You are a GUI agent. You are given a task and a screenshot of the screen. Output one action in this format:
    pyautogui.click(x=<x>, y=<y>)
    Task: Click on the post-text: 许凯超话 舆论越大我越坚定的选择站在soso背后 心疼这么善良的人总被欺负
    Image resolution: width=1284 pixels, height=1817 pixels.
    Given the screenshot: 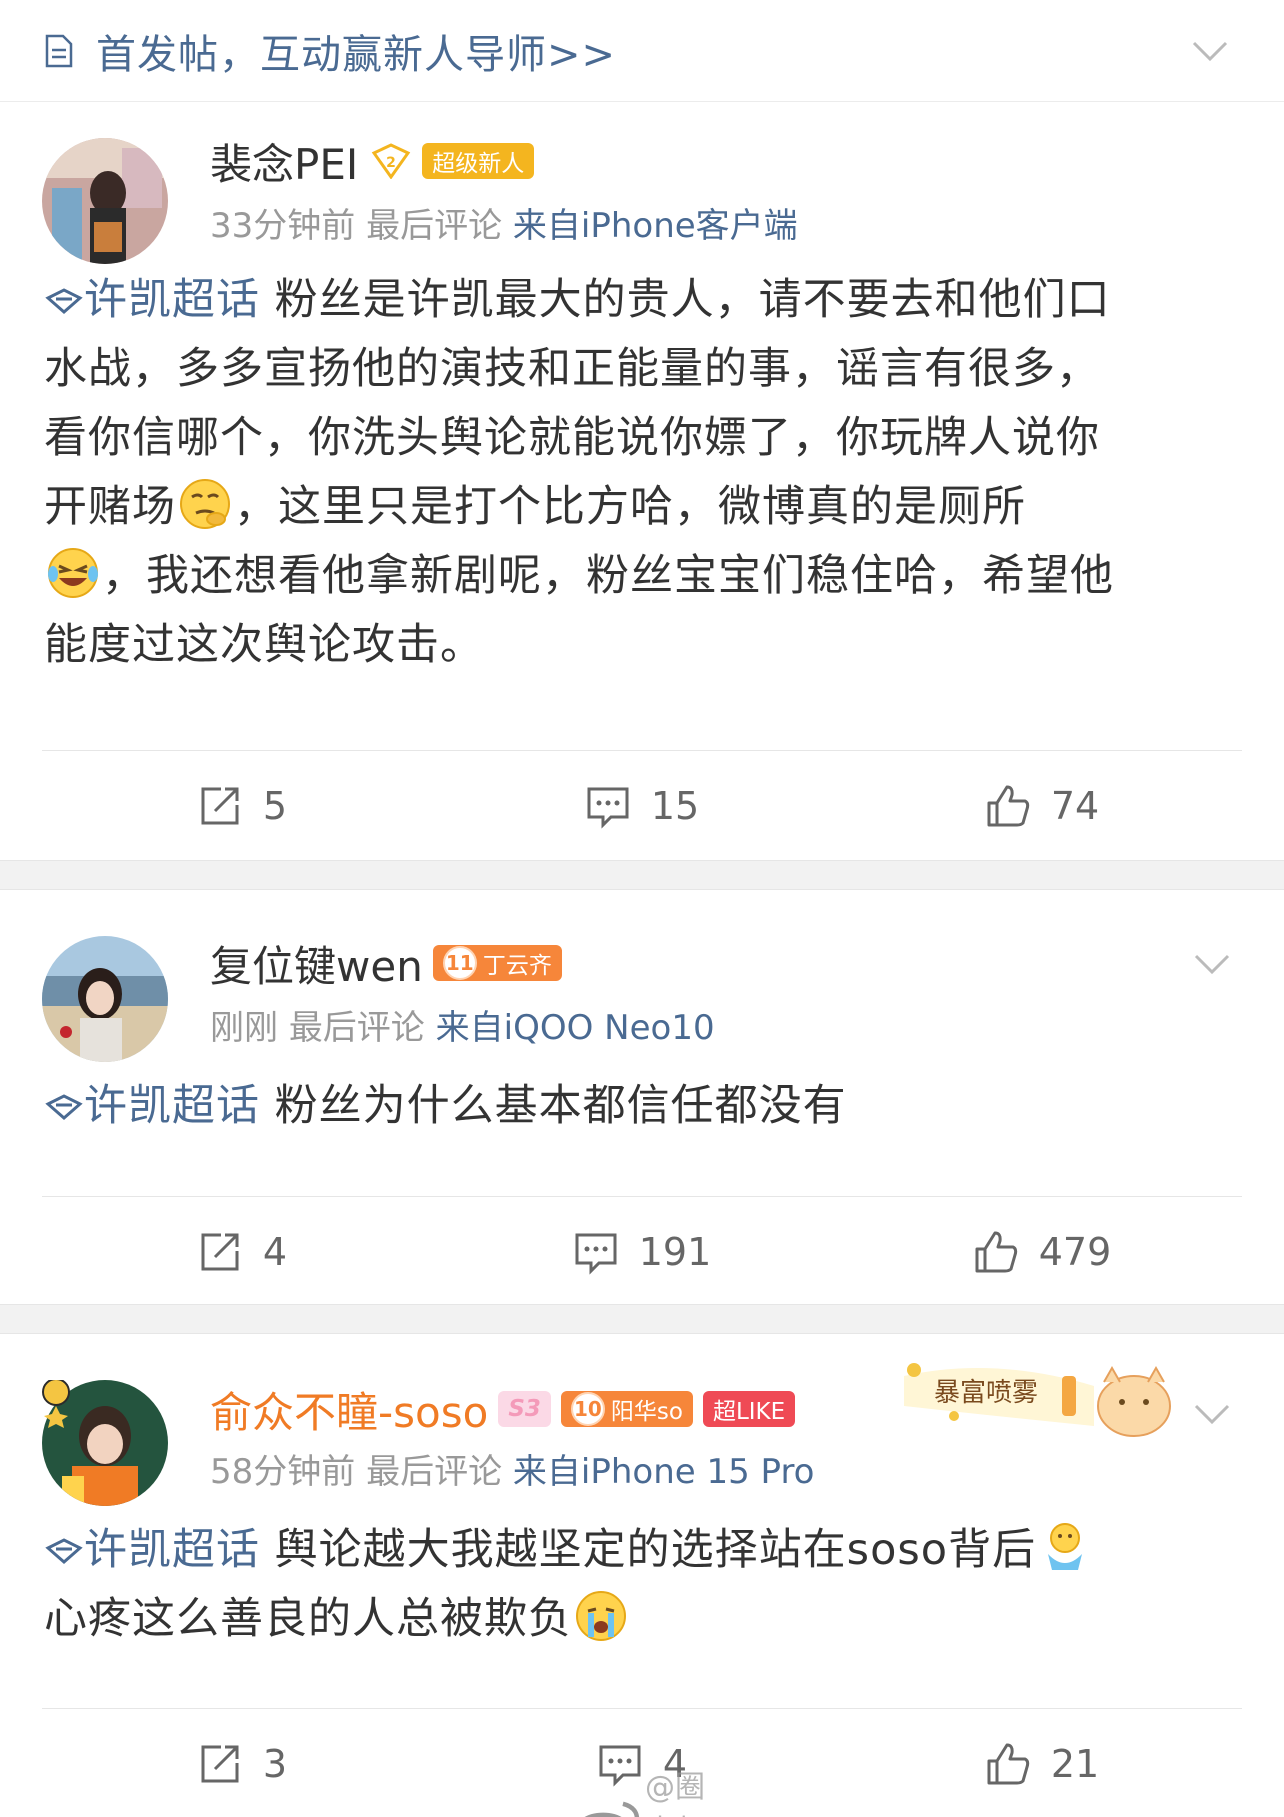 What is the action you would take?
    pyautogui.click(x=642, y=1585)
    